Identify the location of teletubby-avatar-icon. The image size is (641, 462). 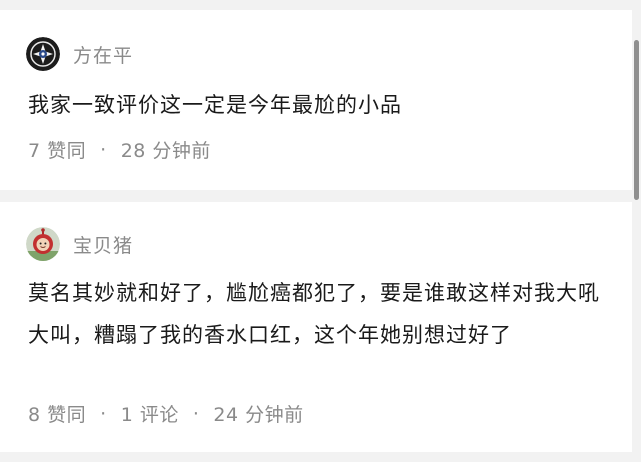
(43, 244).